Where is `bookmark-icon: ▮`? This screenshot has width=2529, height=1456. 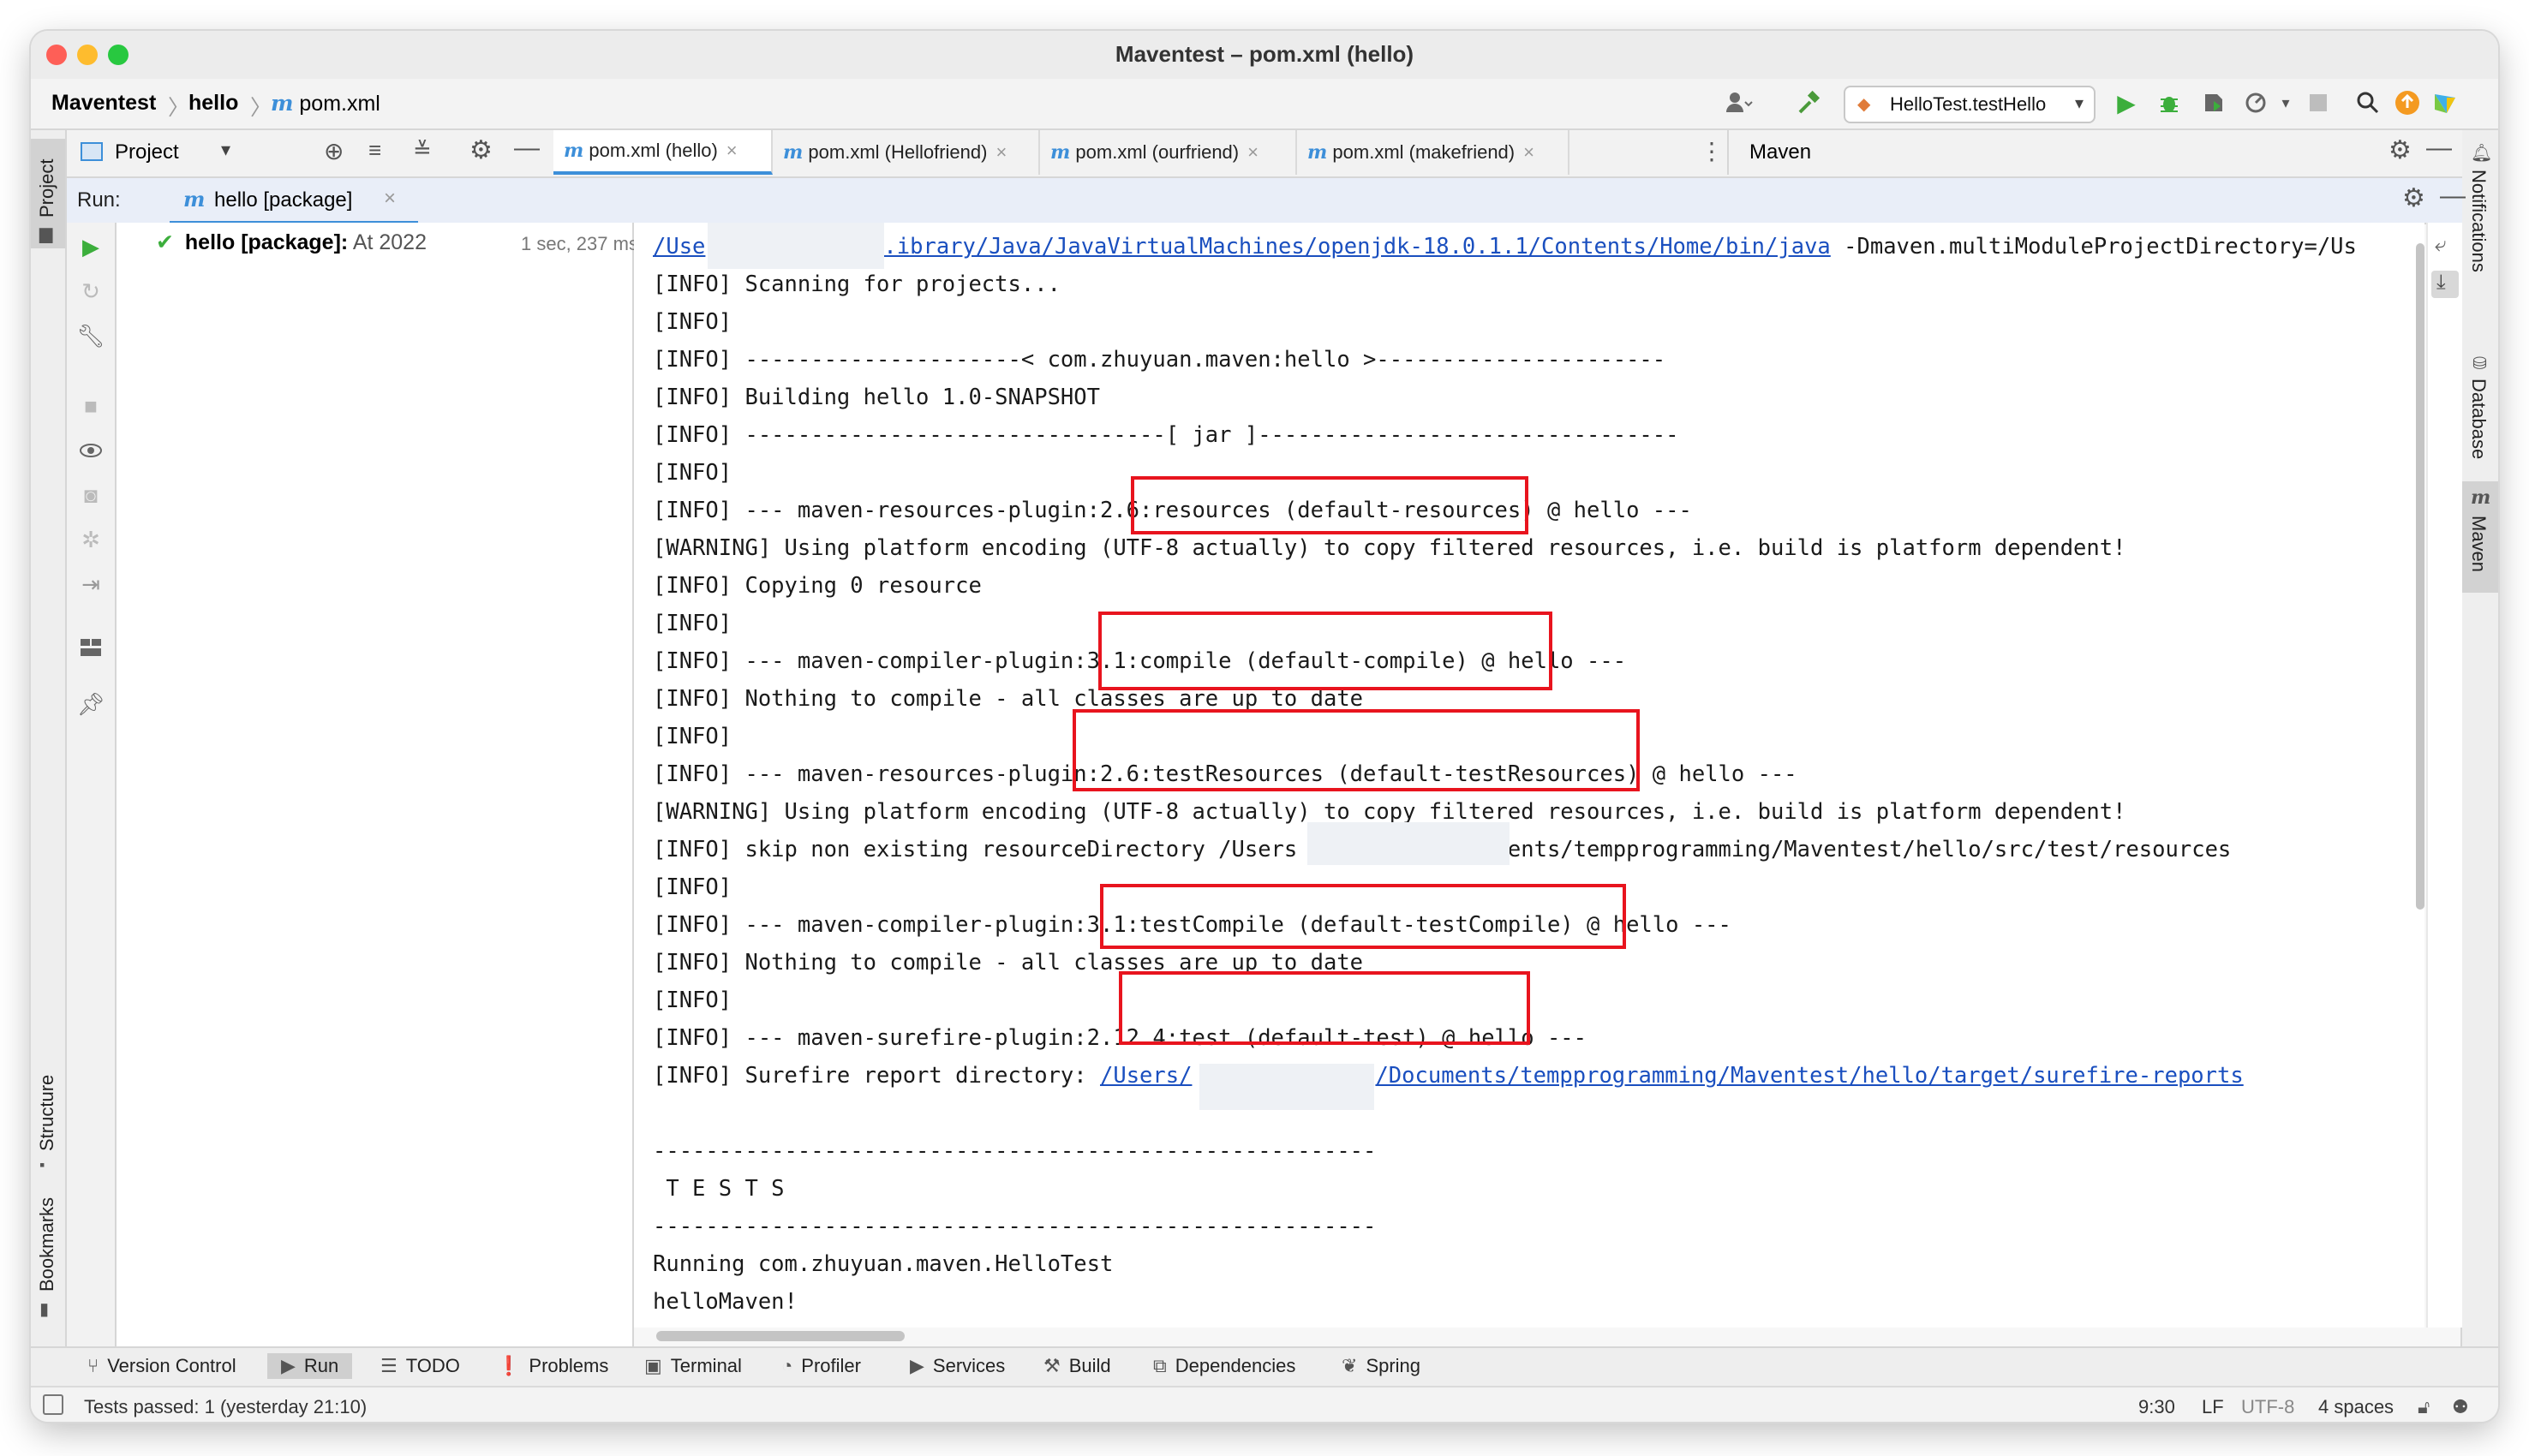 bookmark-icon: ▮ is located at coordinates (44, 1309).